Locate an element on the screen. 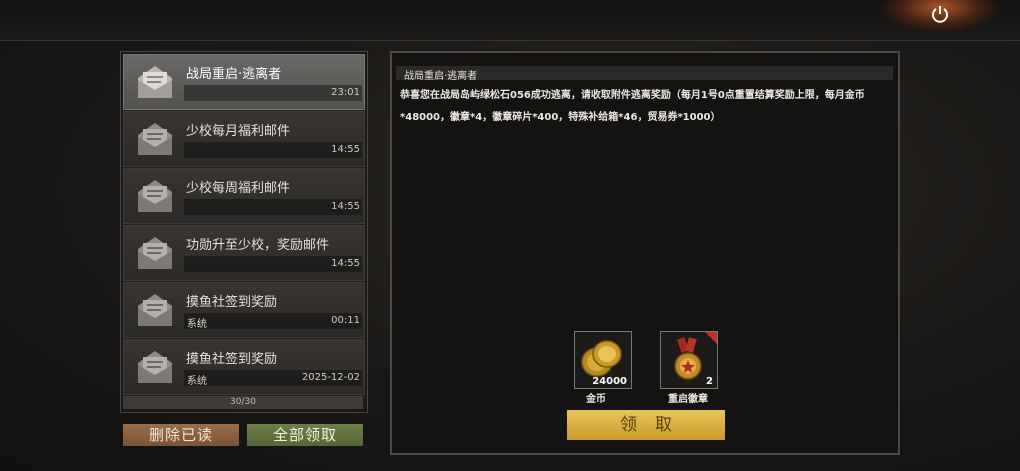 This screenshot has width=1020, height=471. mail-count: 30/30 is located at coordinates (243, 402).